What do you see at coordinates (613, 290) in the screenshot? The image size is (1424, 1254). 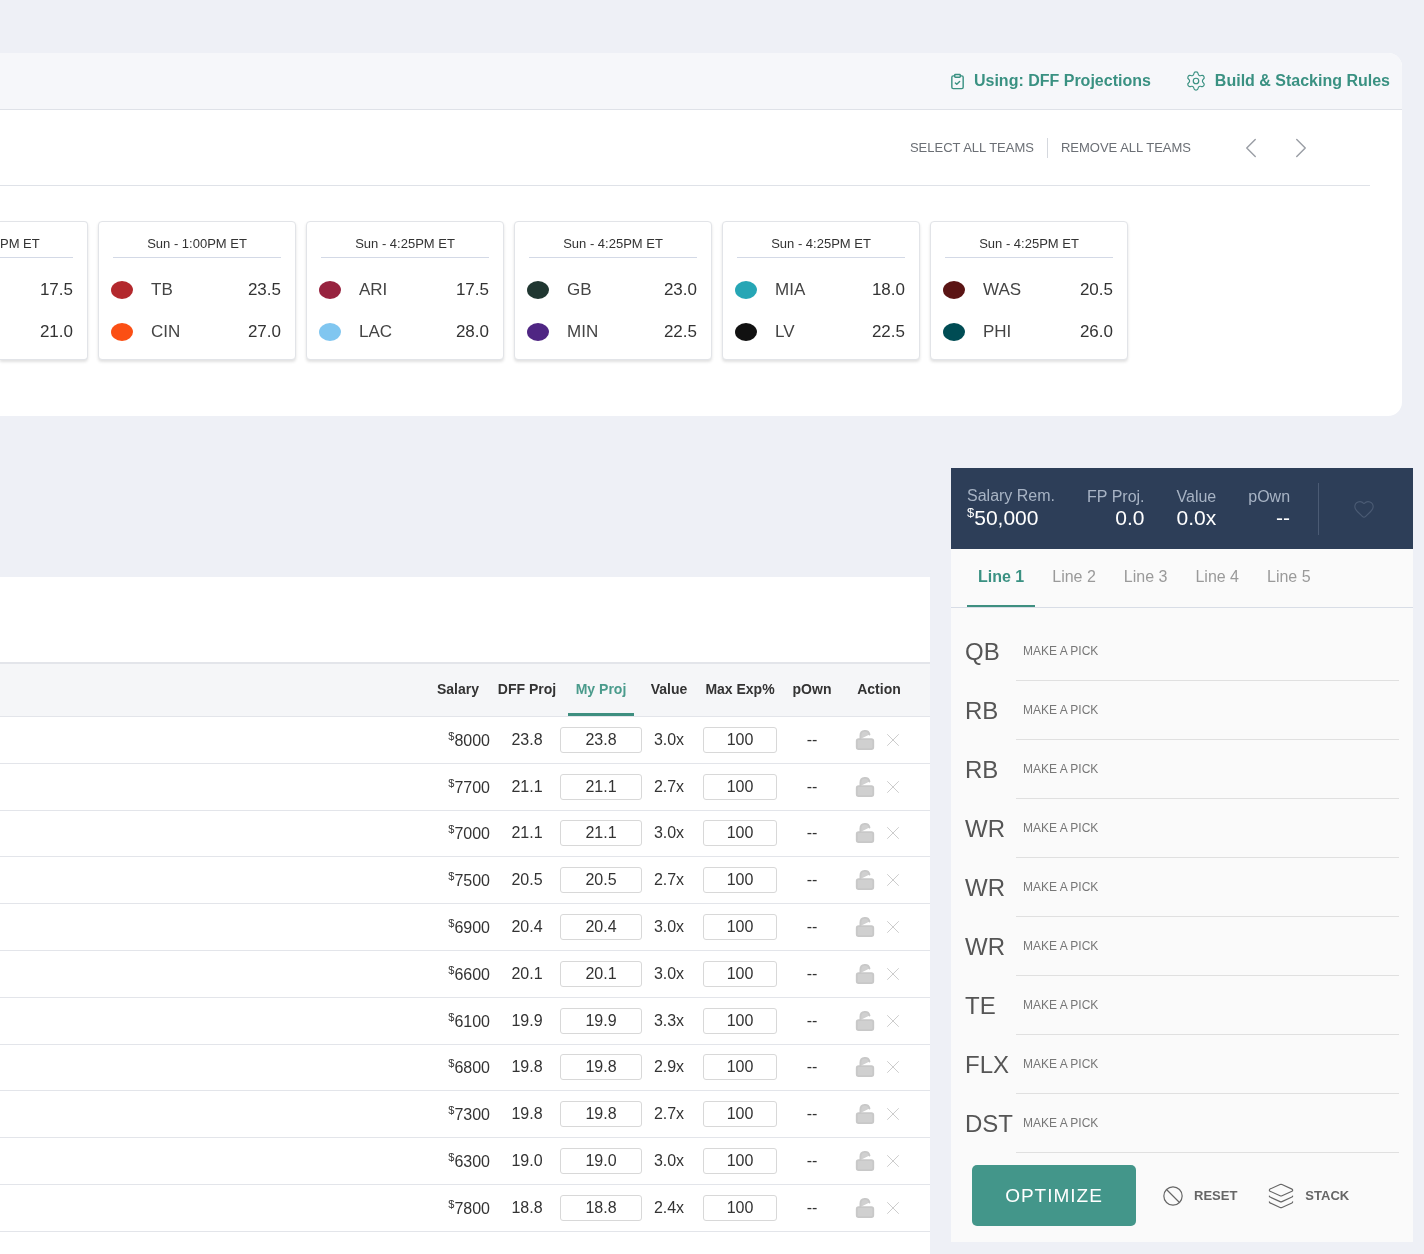 I see `game-card: Sun - 4:25PM ET GB 23.0 MIN 22.5` at bounding box center [613, 290].